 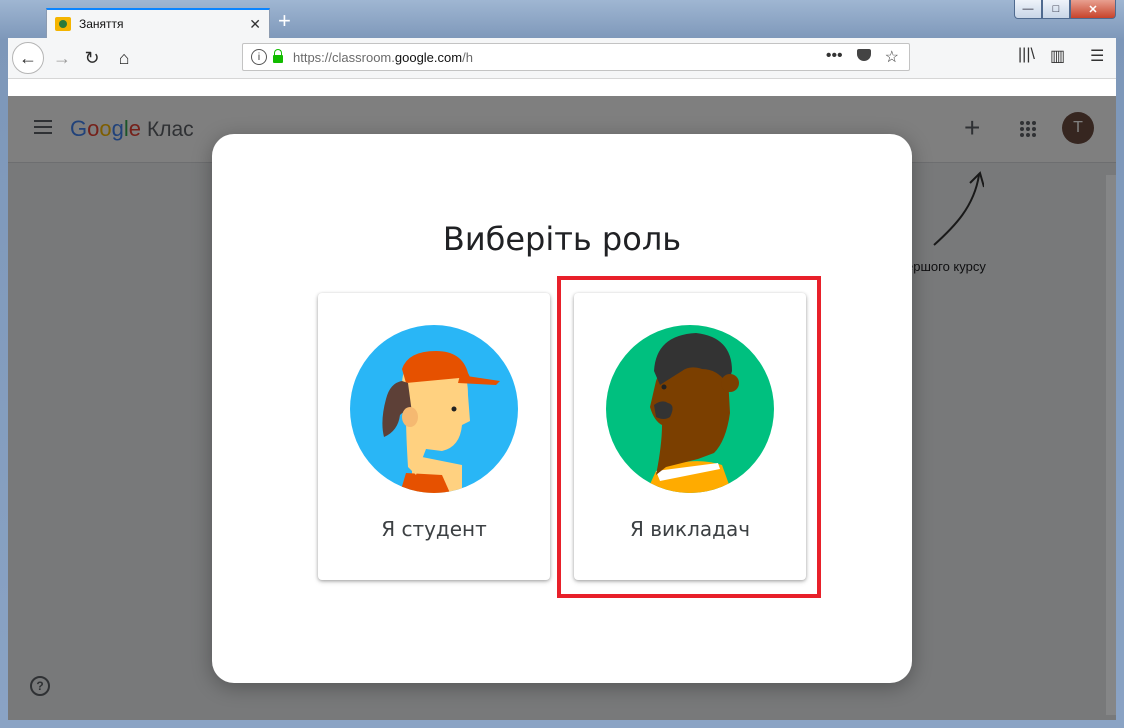 I want to click on sidebar-icon: ▥, so click(x=1057, y=56).